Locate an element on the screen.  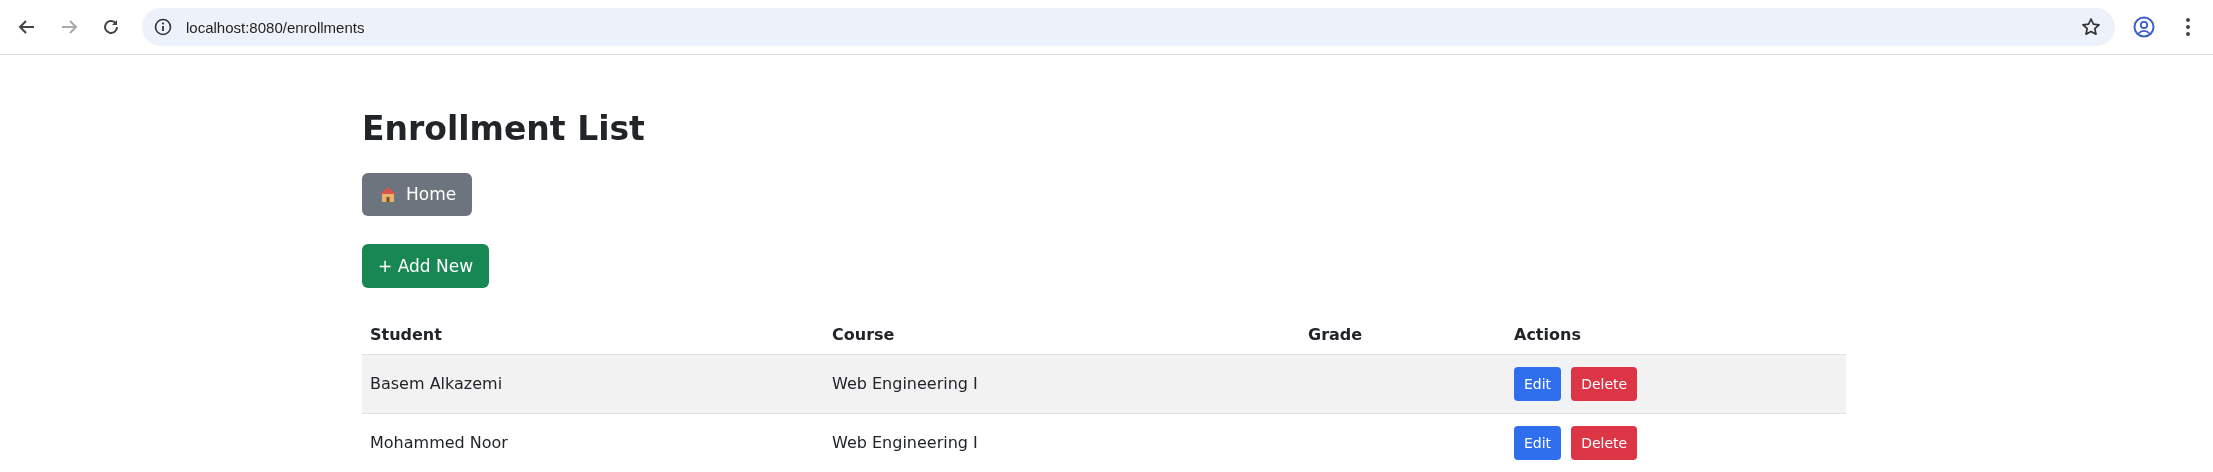
profile-icon is located at coordinates (2144, 27).